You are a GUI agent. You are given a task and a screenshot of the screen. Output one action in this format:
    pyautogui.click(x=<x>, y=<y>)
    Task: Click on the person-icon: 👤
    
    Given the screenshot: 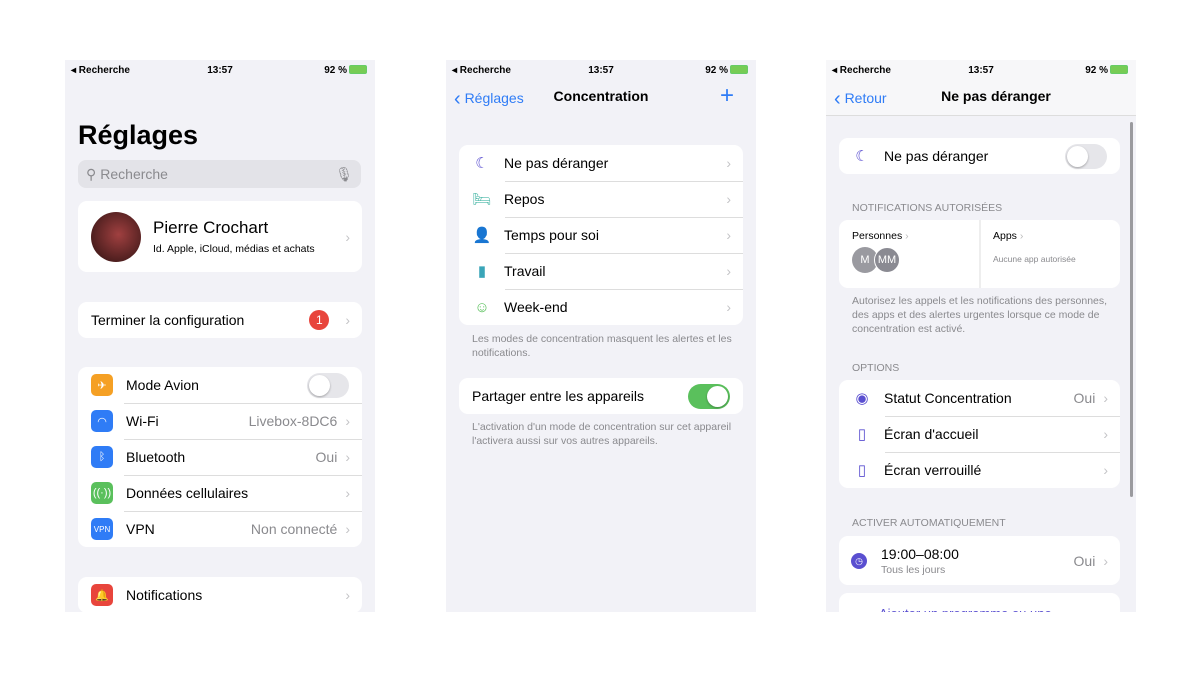 What is the action you would take?
    pyautogui.click(x=482, y=235)
    